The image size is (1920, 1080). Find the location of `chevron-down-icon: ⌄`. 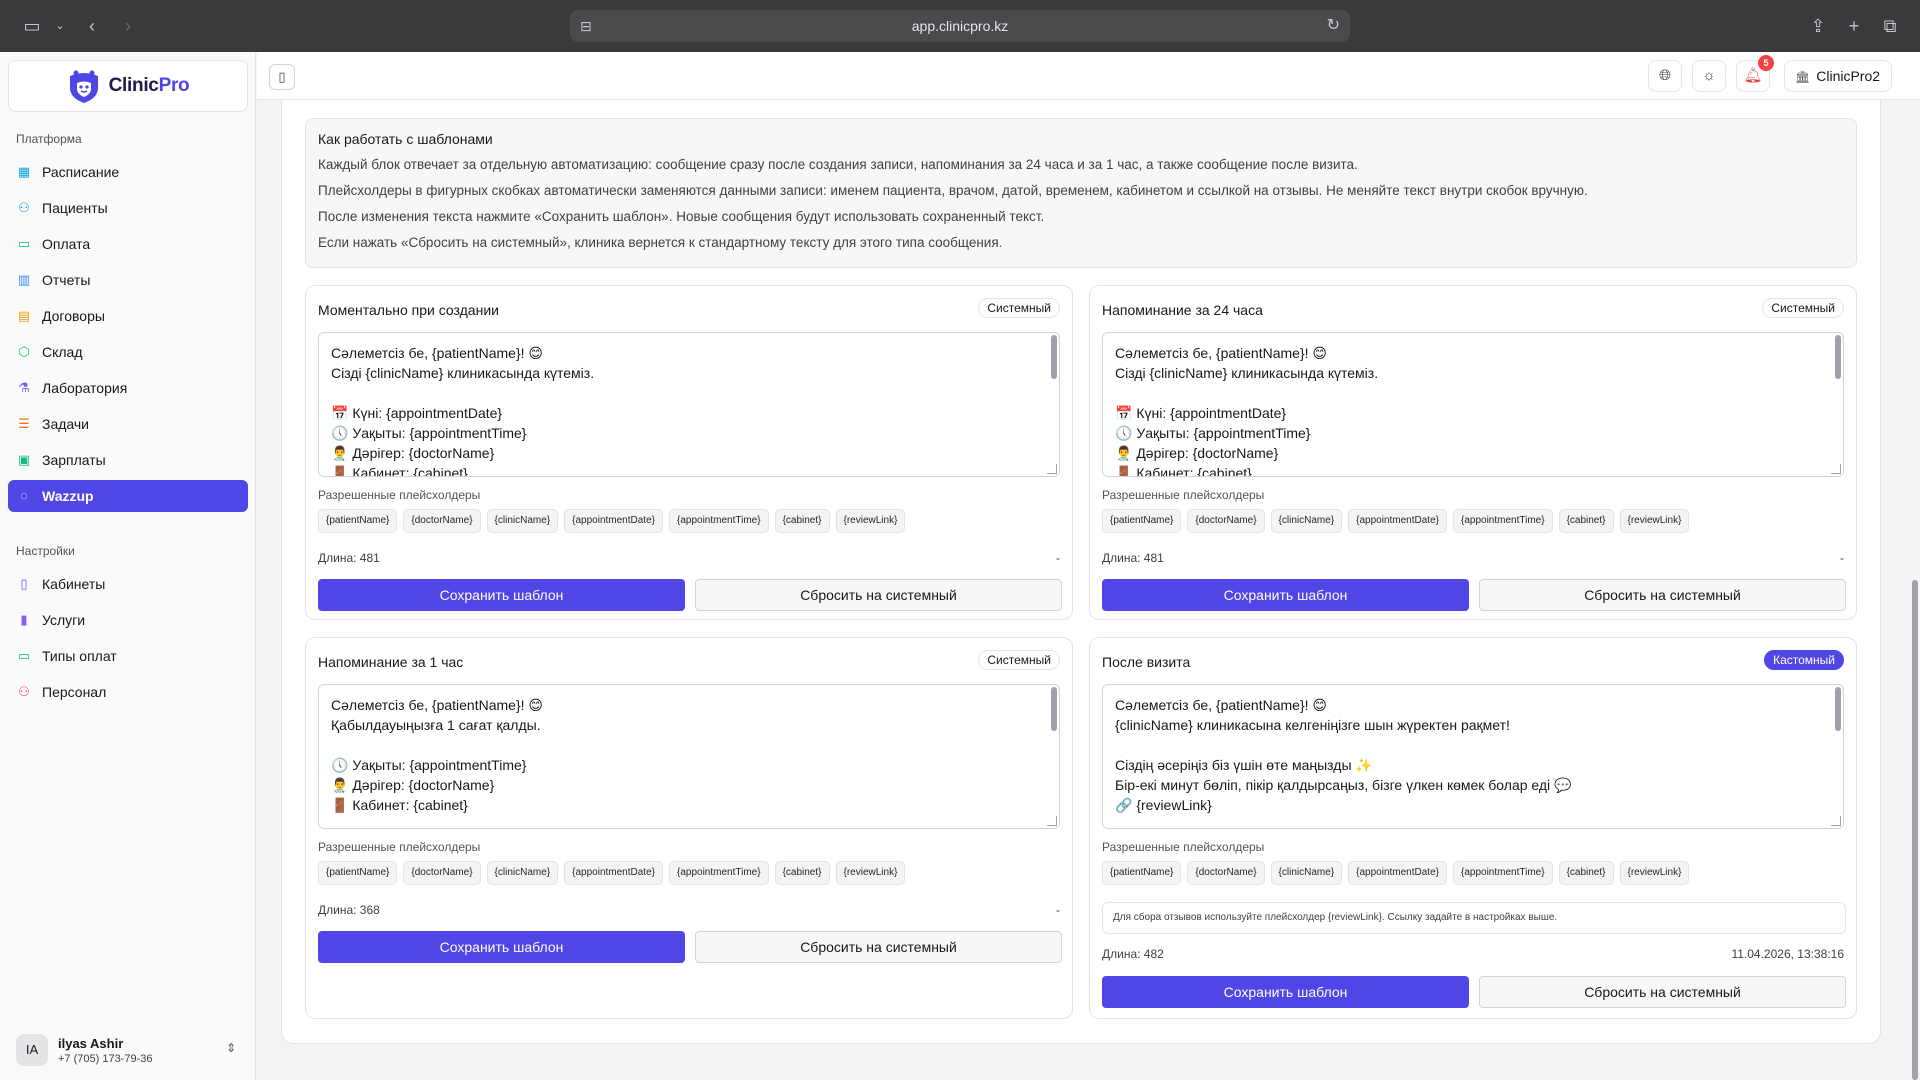

chevron-down-icon: ⌄ is located at coordinates (60, 26).